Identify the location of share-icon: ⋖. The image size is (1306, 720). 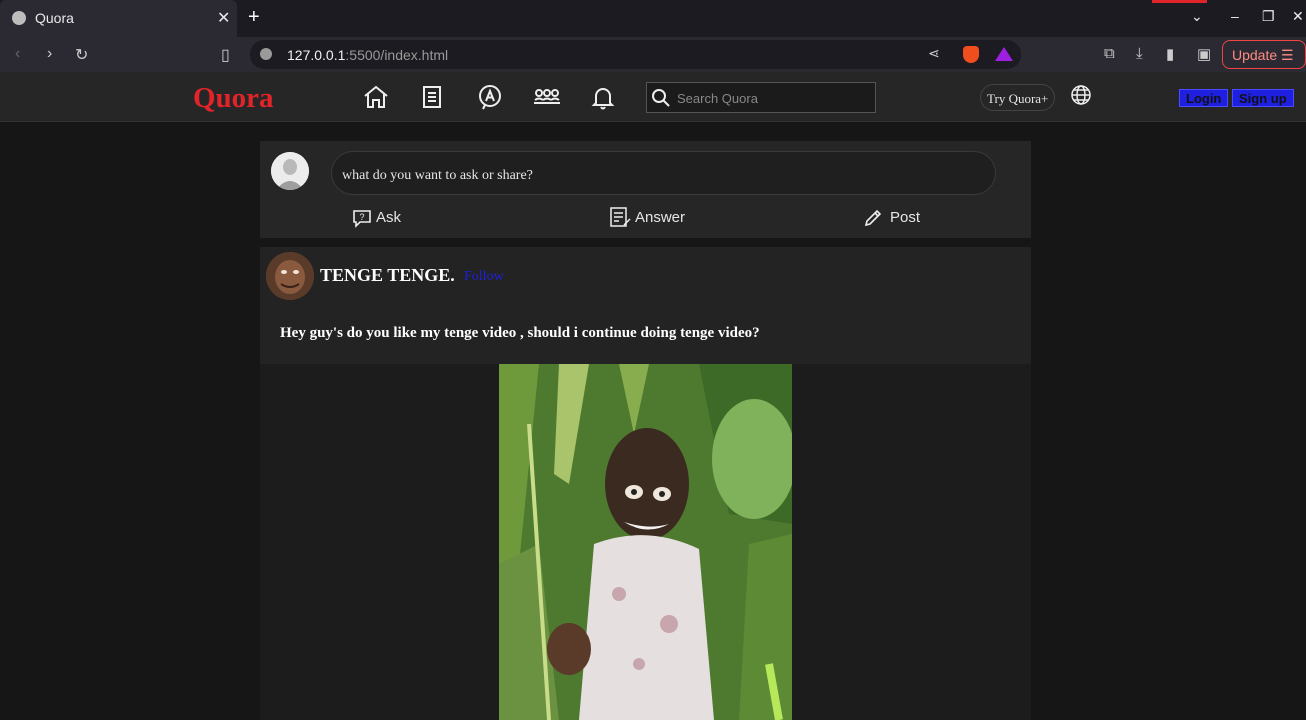
(934, 53).